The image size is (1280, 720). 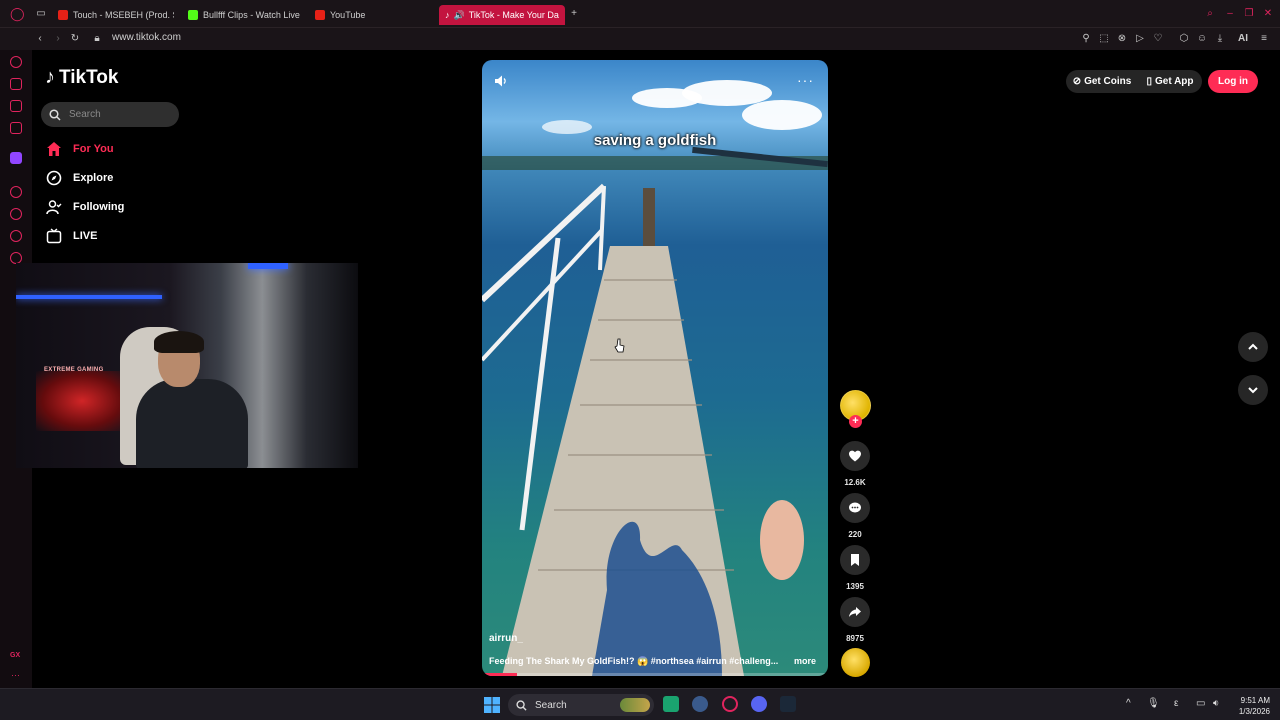 I want to click on comment-action: 220, so click(x=855, y=516).